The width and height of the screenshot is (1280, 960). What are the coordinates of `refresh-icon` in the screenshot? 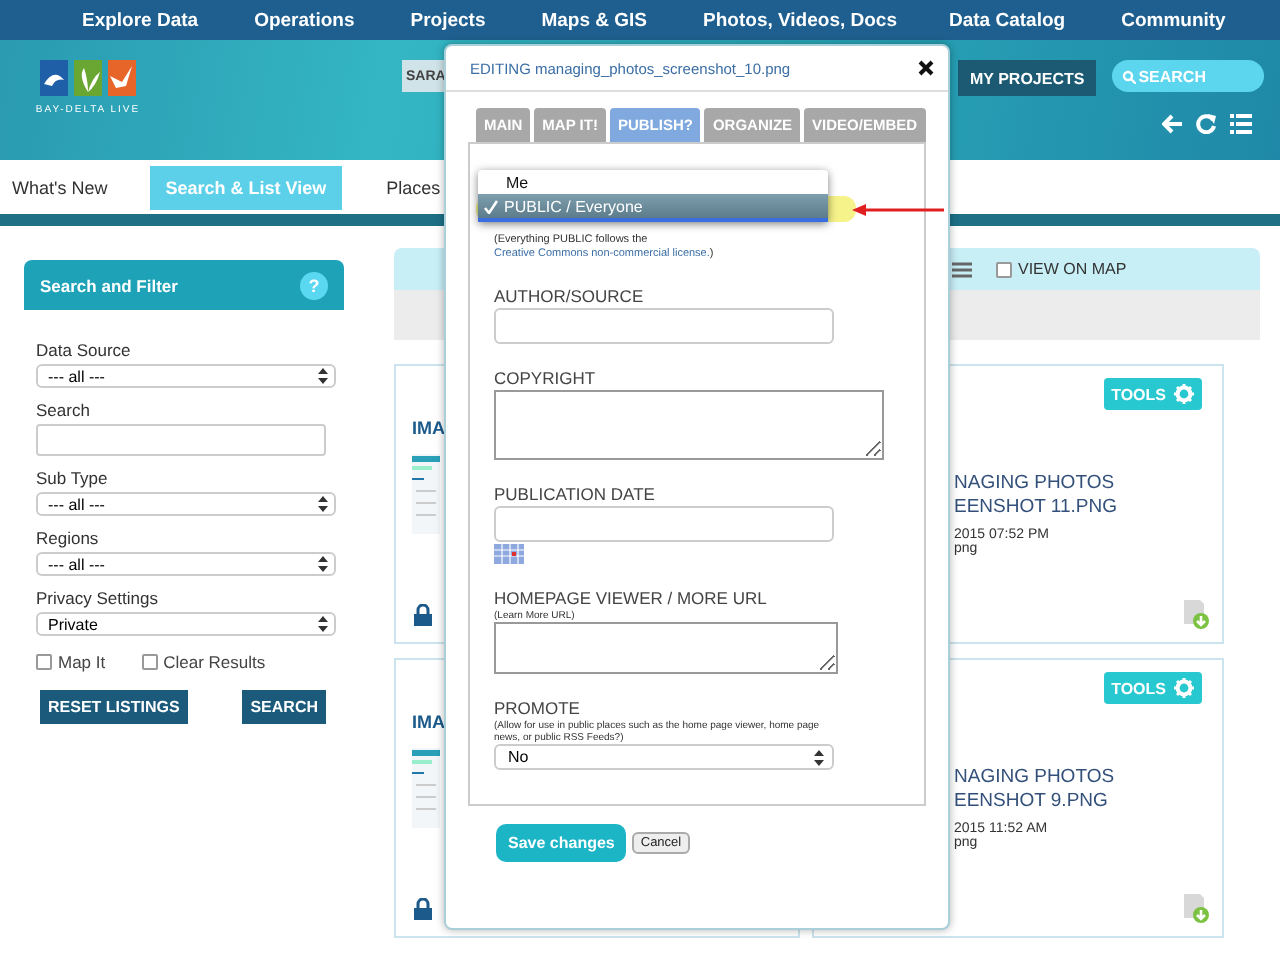 It's located at (1207, 124).